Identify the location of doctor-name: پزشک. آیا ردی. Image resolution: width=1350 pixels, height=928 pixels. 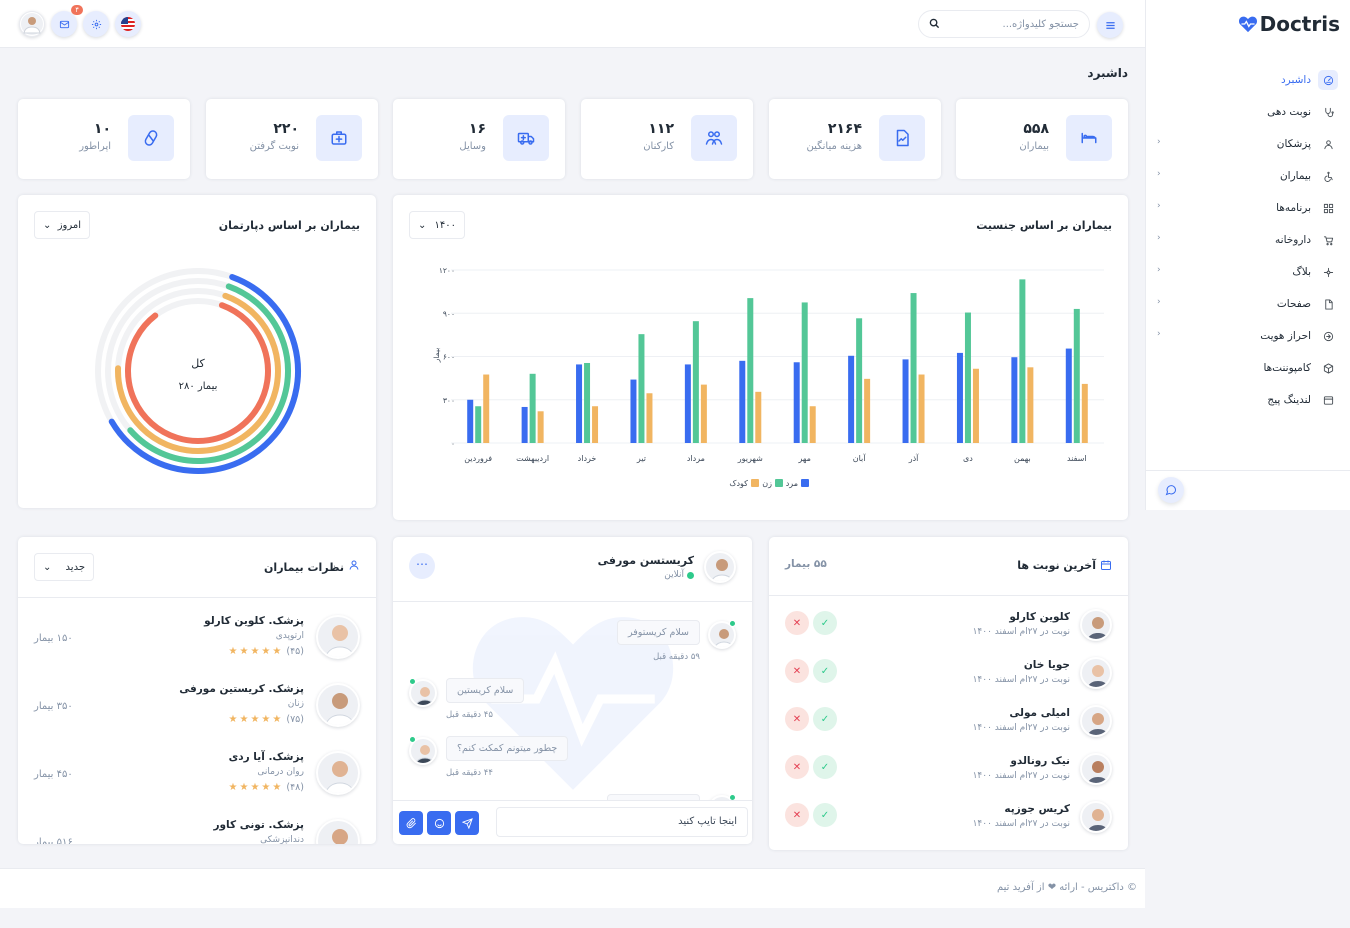
(266, 757).